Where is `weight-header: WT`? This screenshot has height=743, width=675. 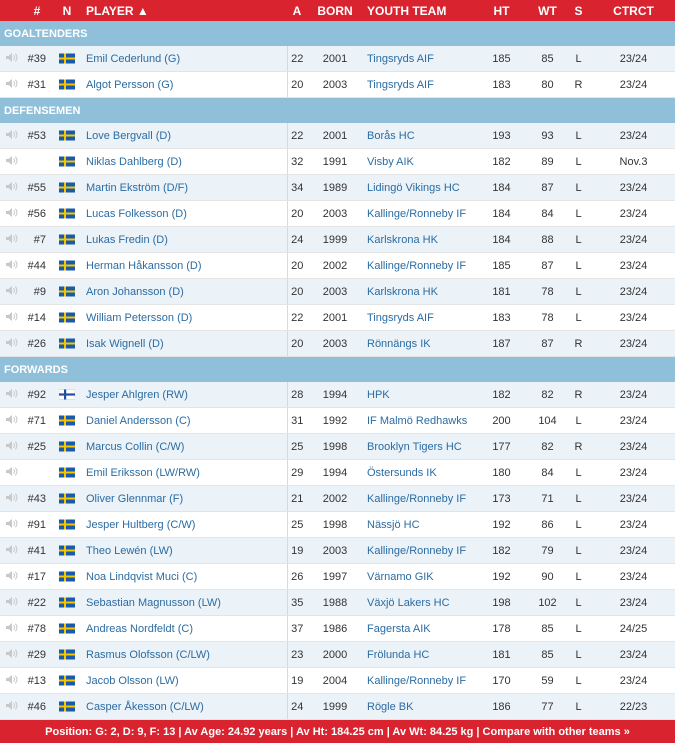
weight-header: WT is located at coordinates (547, 10).